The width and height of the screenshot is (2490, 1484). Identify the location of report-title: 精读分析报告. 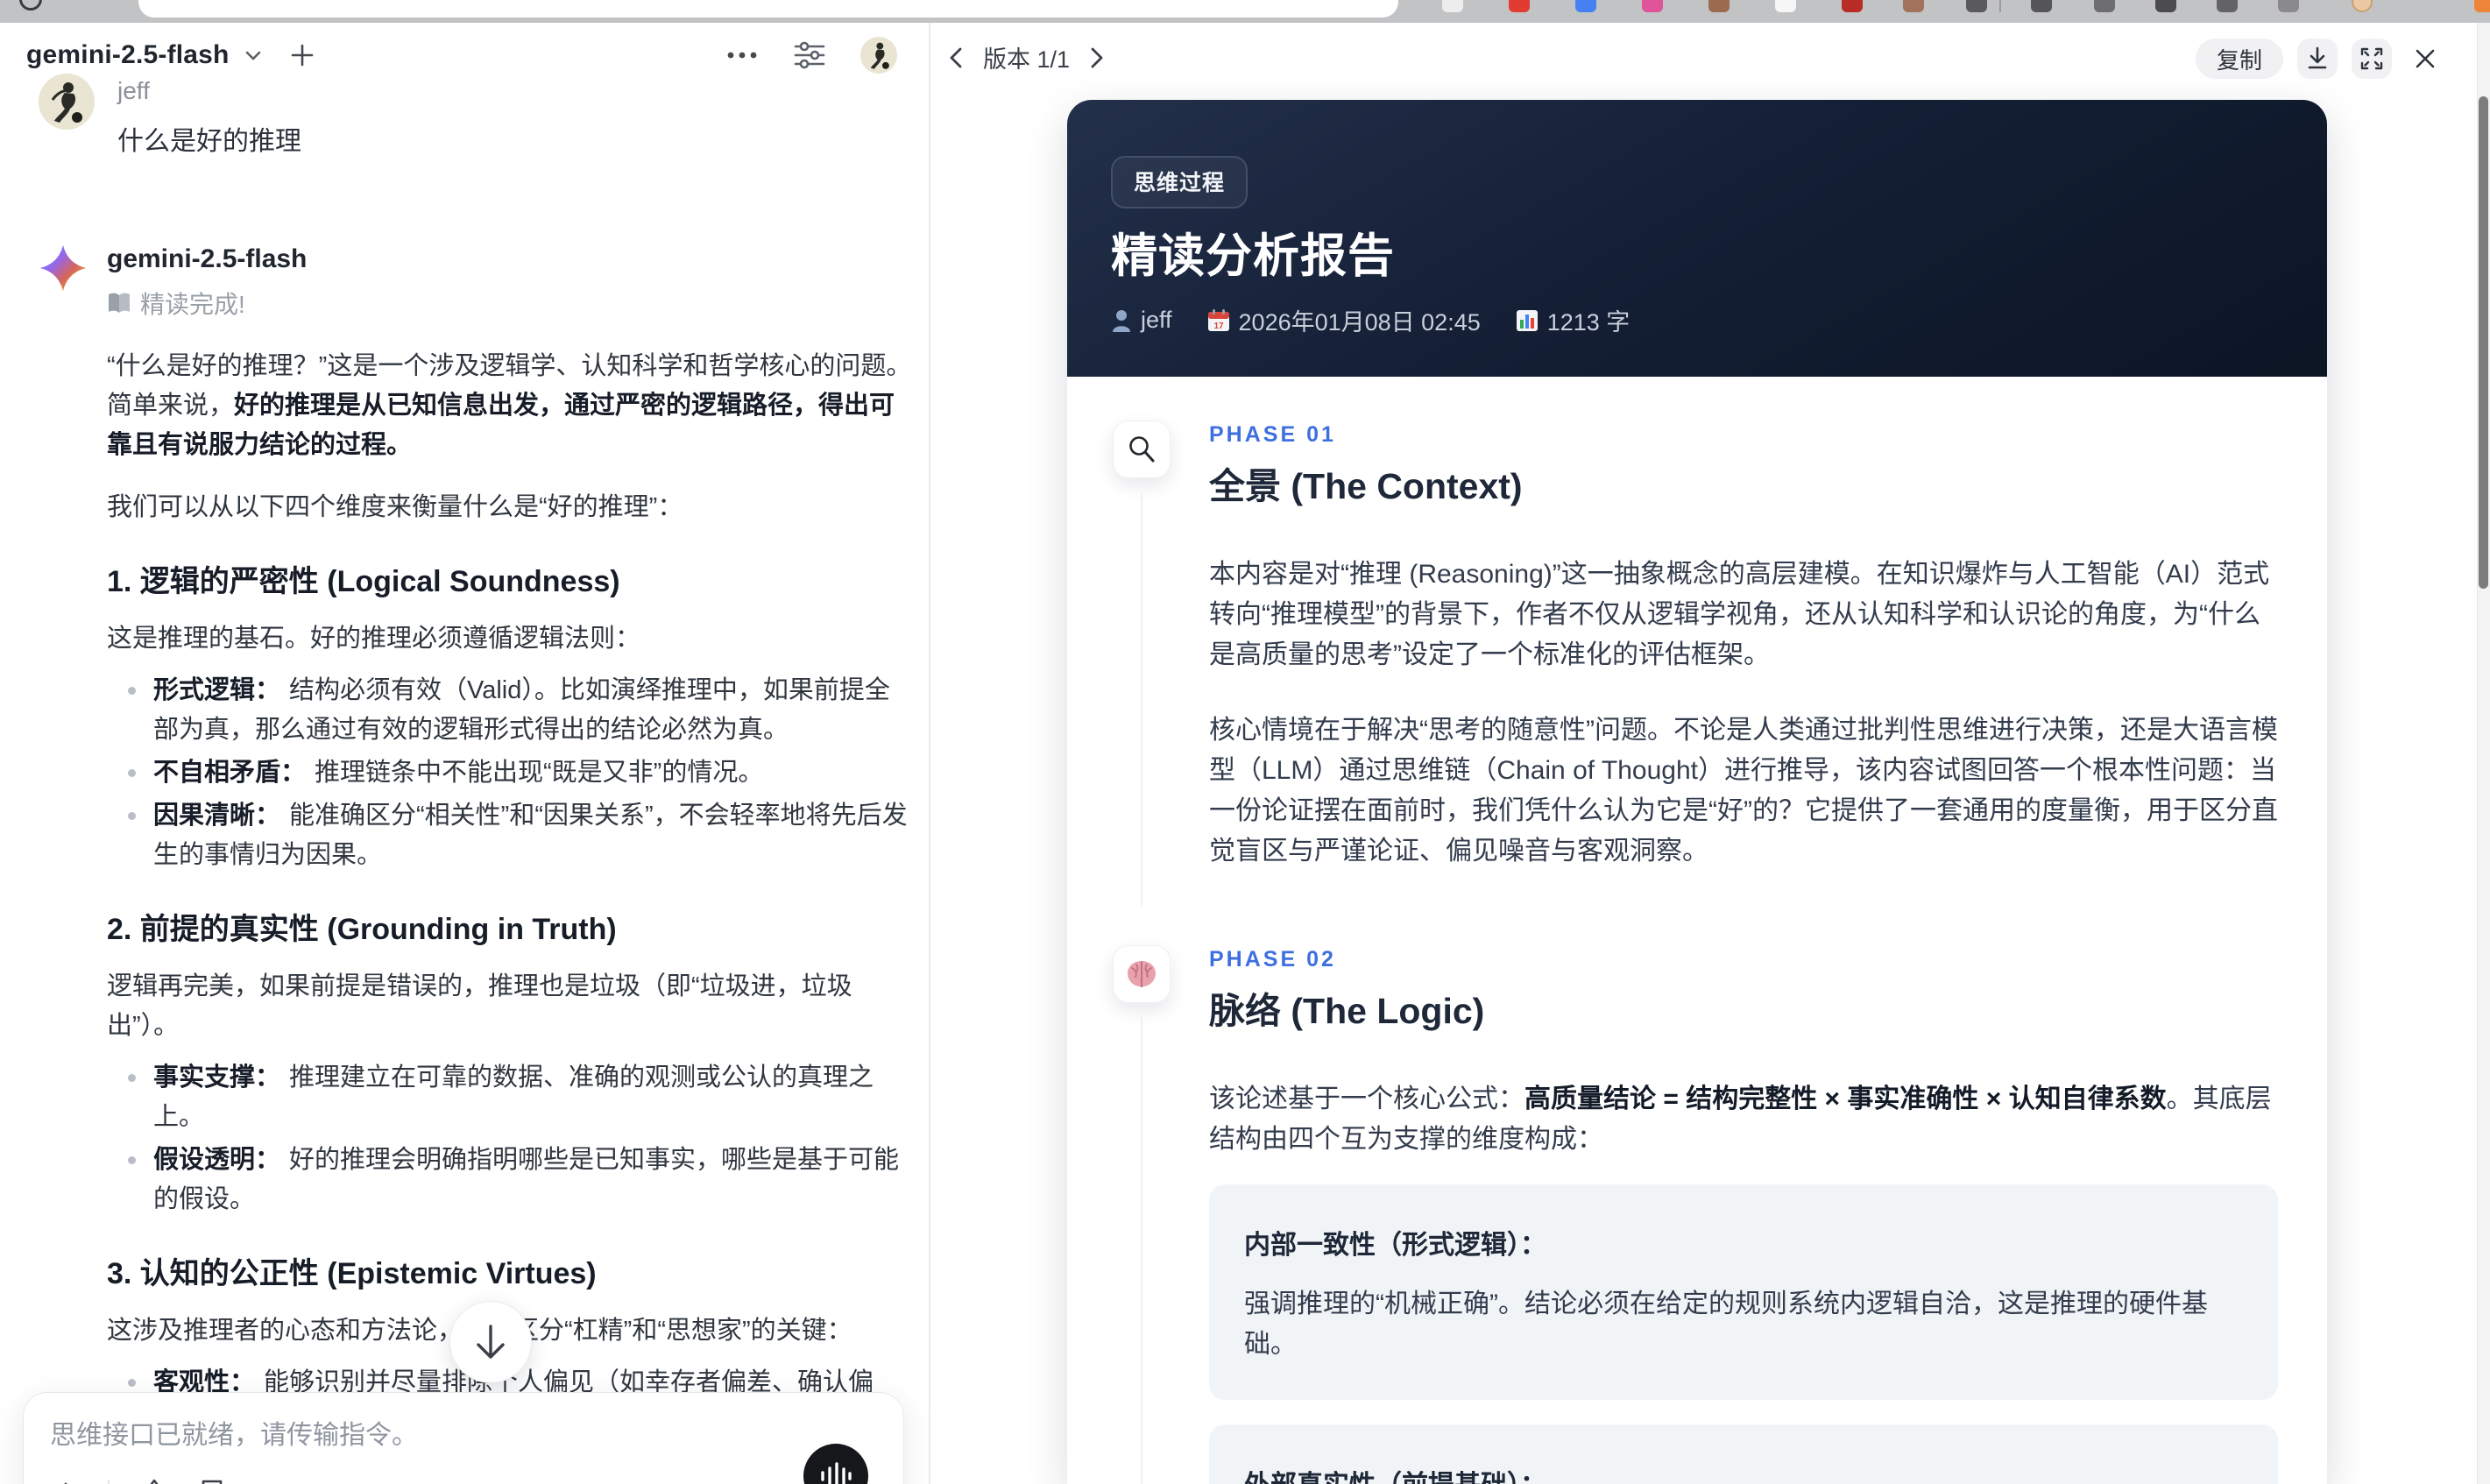
(1253, 256).